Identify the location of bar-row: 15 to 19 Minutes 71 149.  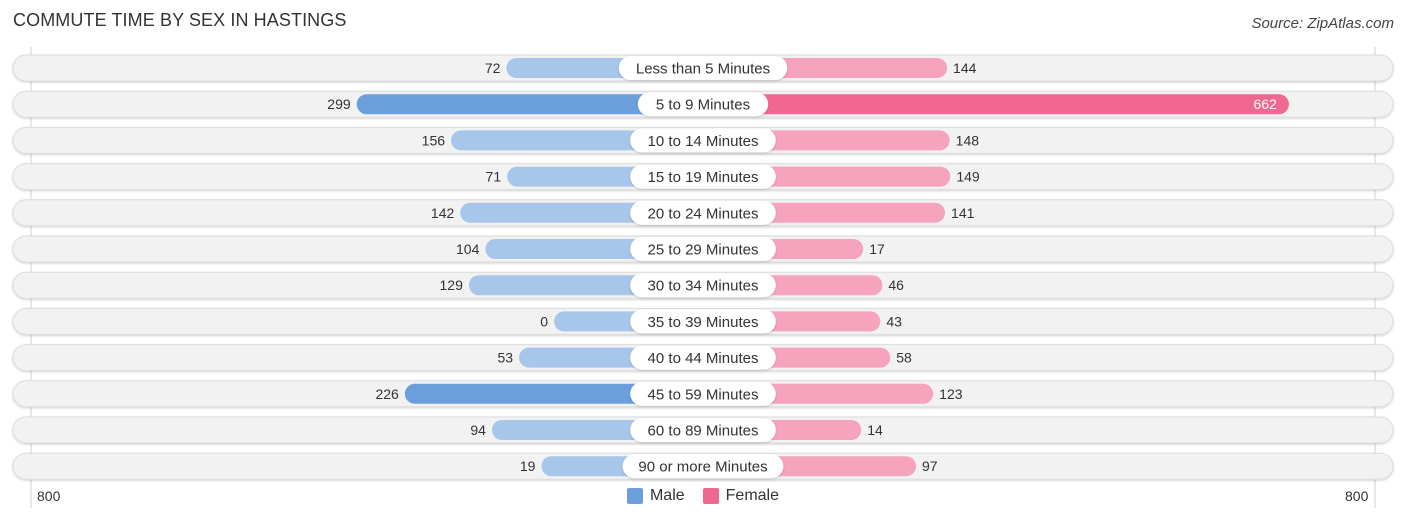
(703, 177).